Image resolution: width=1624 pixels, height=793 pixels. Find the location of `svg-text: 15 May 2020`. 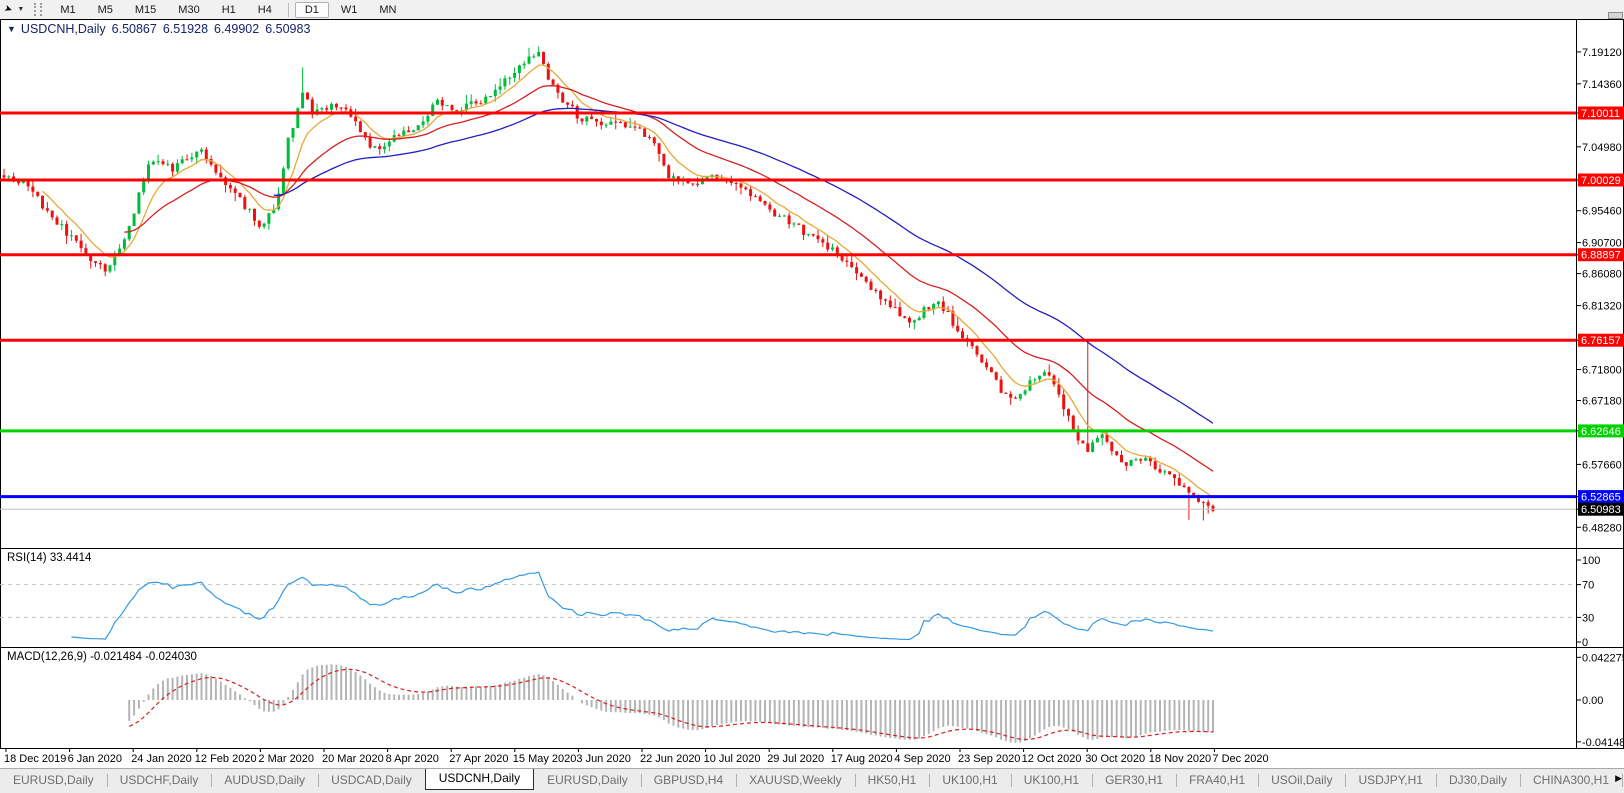

svg-text: 15 May 2020 is located at coordinates (545, 759).